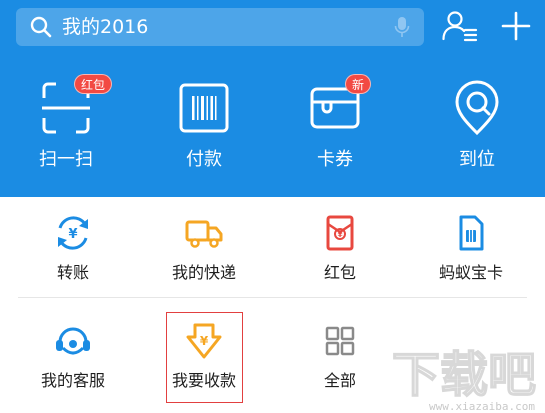  I want to click on red-envelope-icon: ¥, so click(340, 233).